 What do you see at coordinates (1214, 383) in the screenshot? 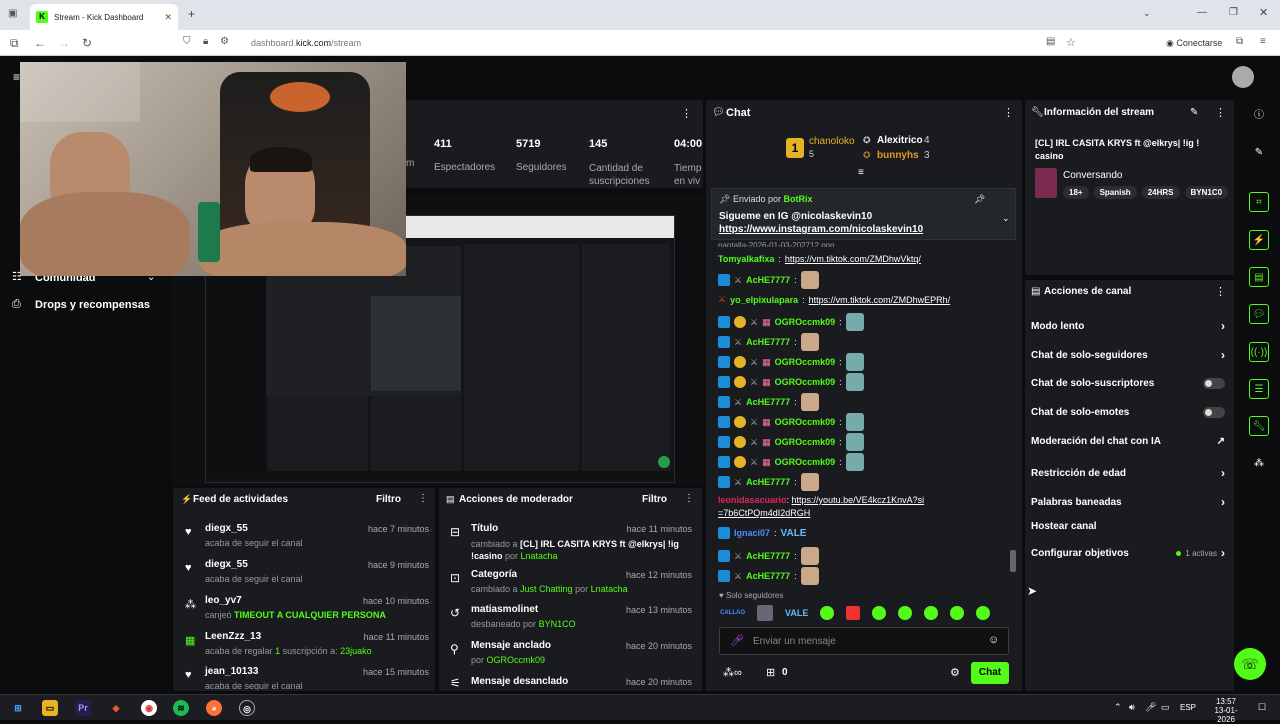
I see `subs-only-toggle` at bounding box center [1214, 383].